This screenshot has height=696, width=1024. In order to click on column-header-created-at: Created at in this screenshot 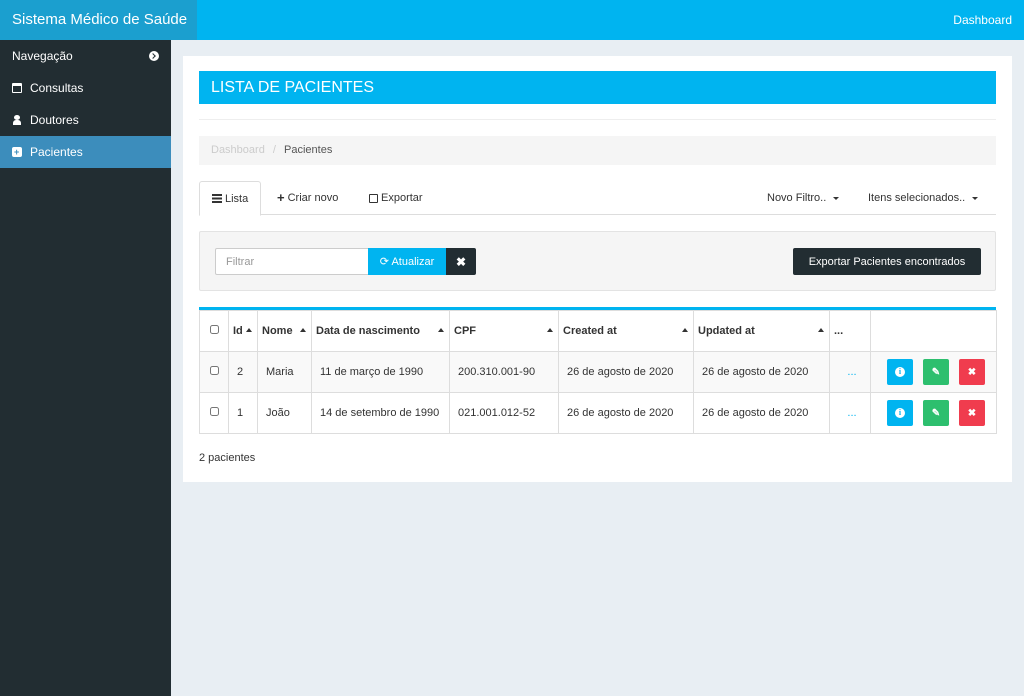, I will do `click(626, 331)`.